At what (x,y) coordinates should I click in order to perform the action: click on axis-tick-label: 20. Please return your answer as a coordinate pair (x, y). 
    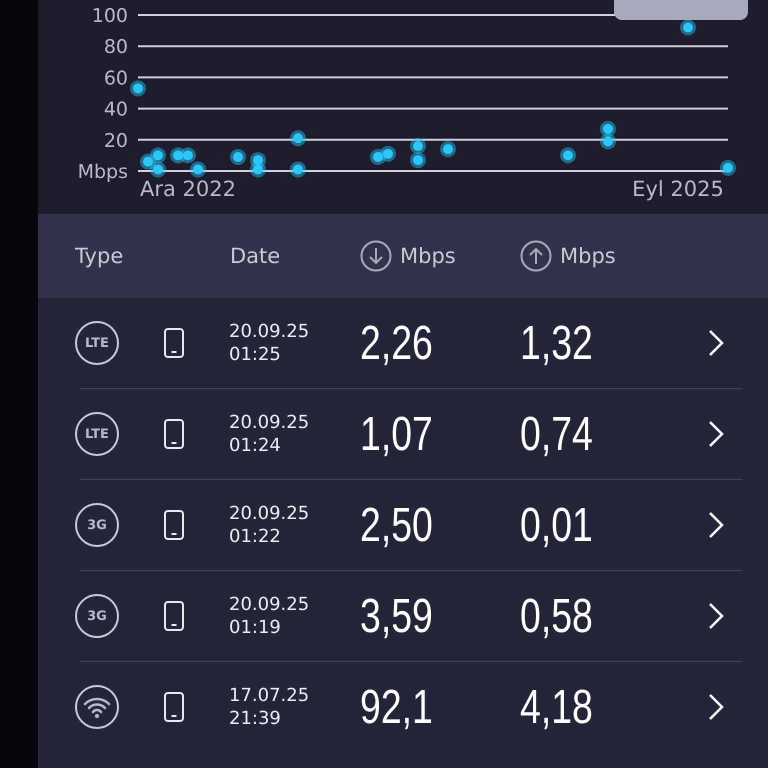
    Looking at the image, I should click on (116, 141).